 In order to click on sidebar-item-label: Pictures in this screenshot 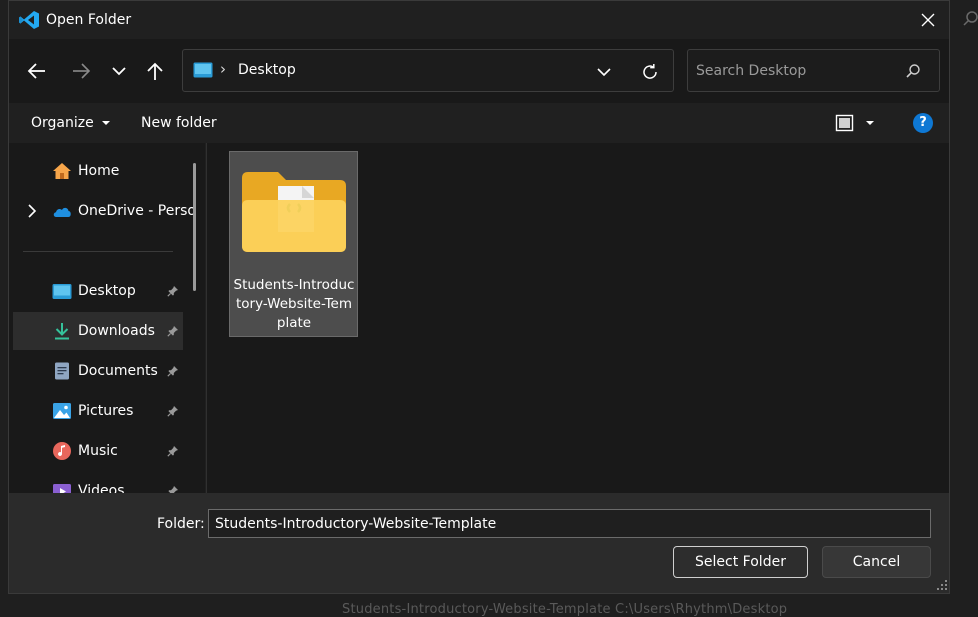, I will do `click(106, 411)`.